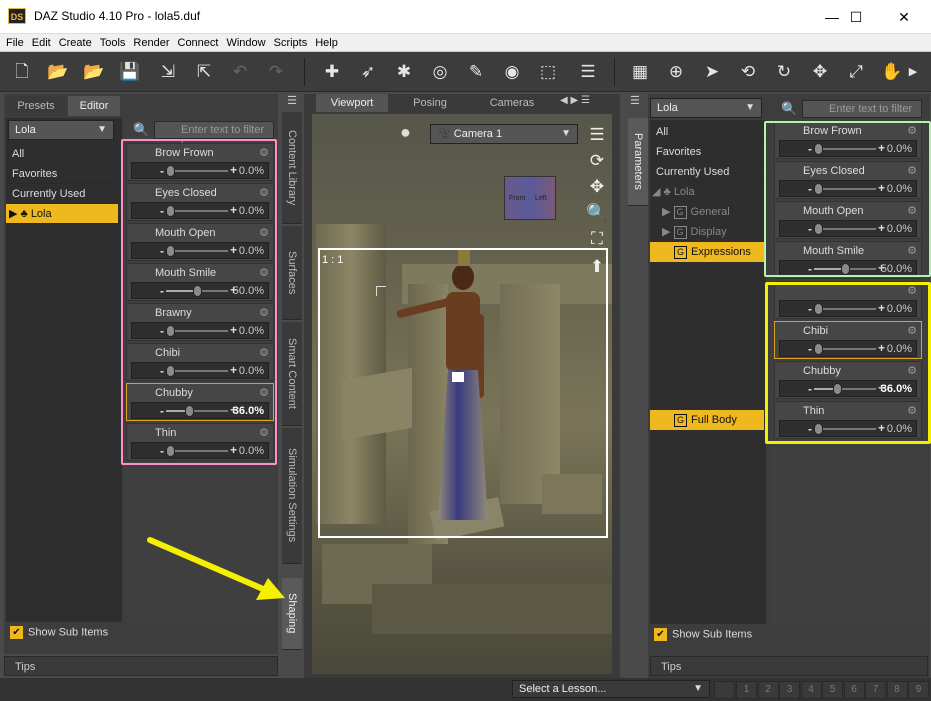 This screenshot has width=931, height=701. Describe the element at coordinates (16, 632) in the screenshot. I see `check-icon: ✔` at that location.